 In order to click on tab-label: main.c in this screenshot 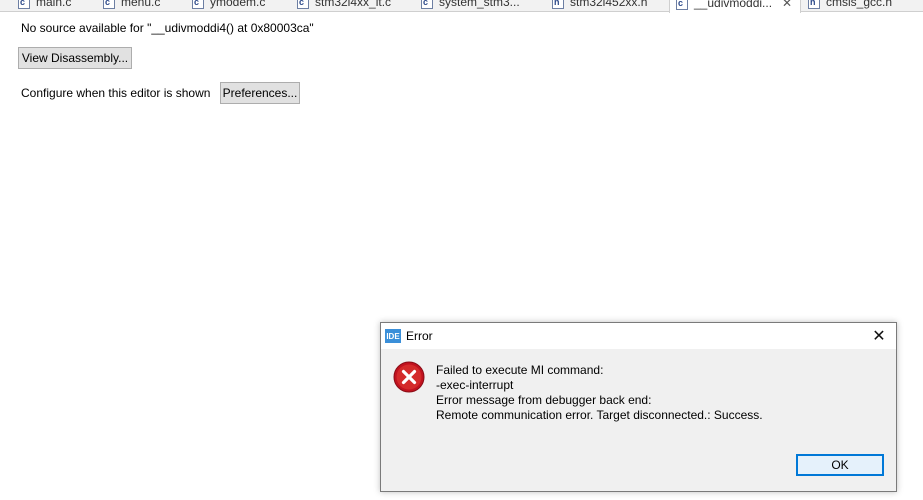, I will do `click(54, 4)`.